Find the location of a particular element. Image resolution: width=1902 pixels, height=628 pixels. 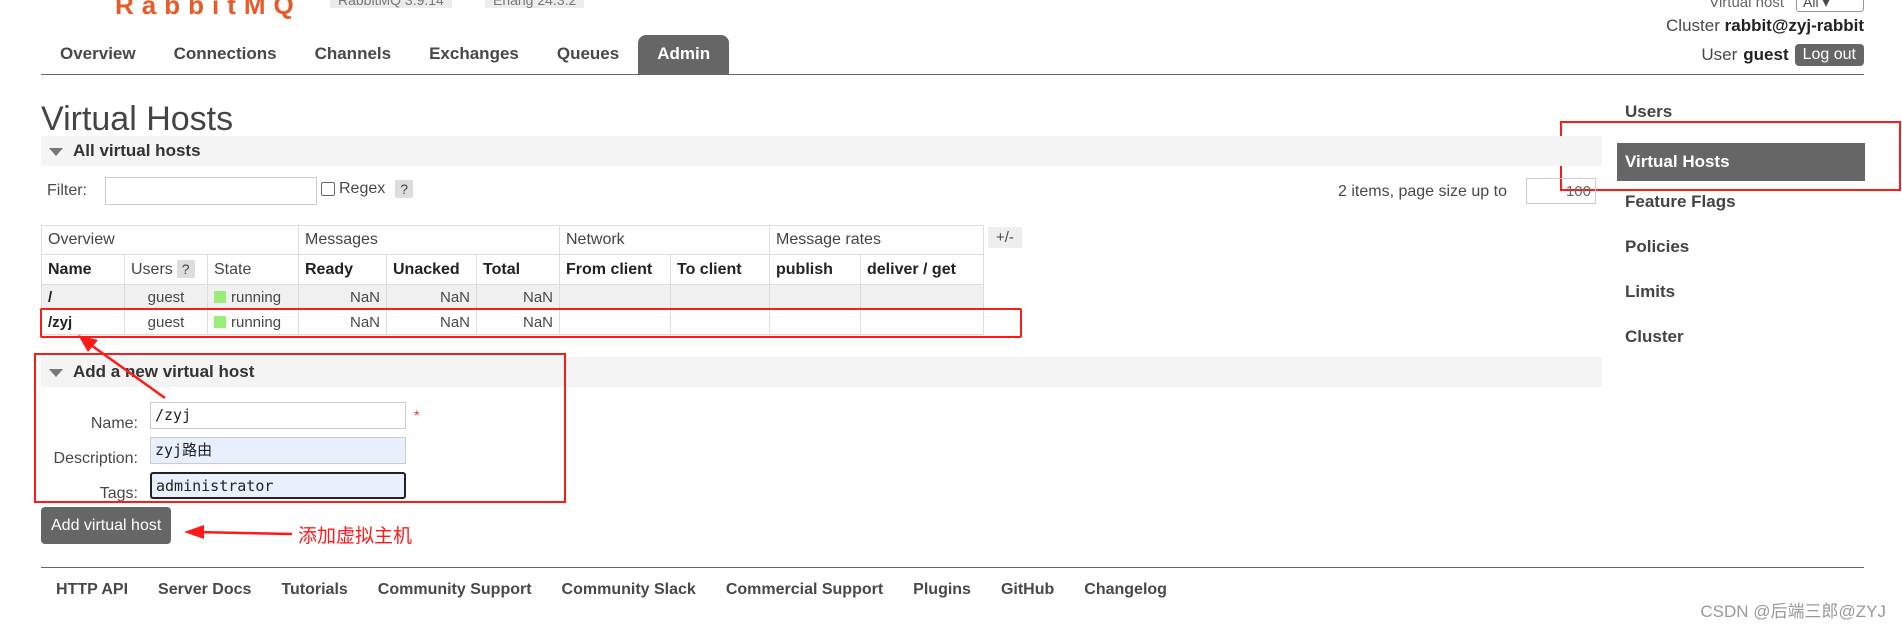

annotation-arrow-up-icon is located at coordinates (122, 367).